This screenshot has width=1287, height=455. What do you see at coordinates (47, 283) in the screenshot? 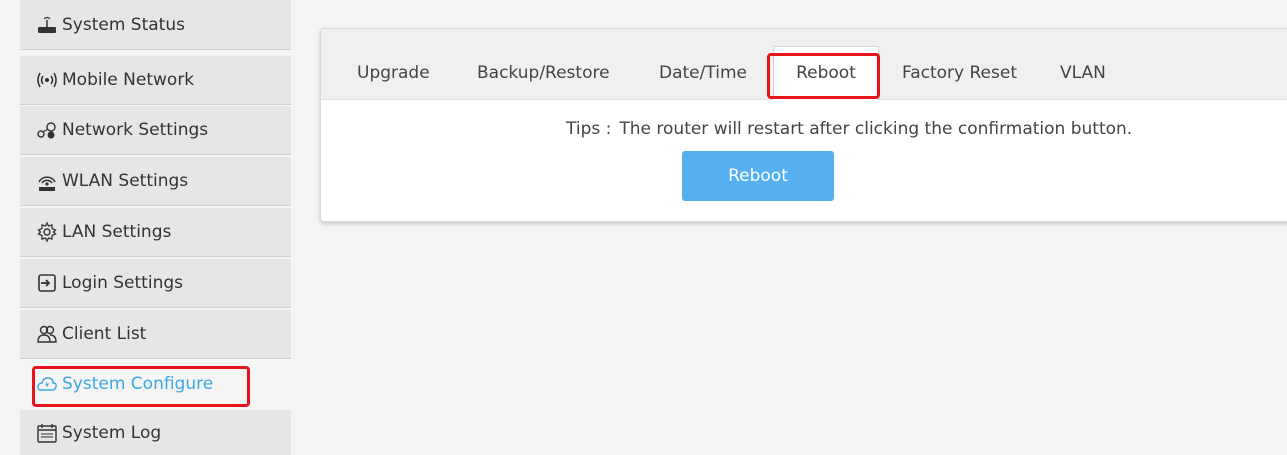
I see `login-icon` at bounding box center [47, 283].